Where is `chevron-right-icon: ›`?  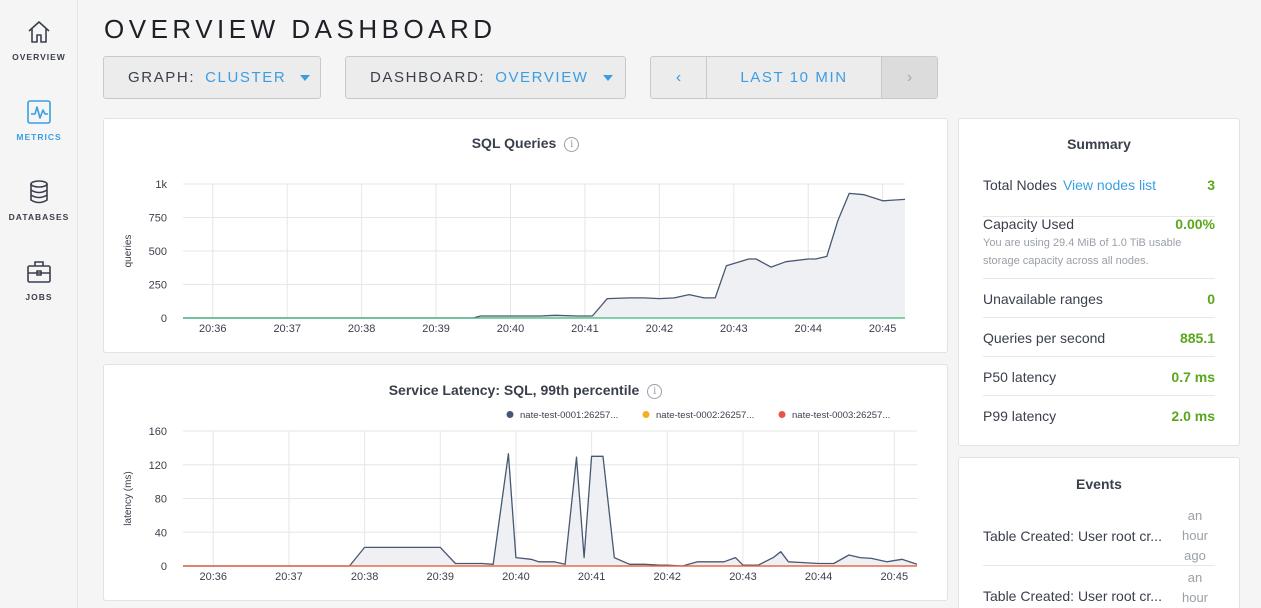 chevron-right-icon: › is located at coordinates (909, 77).